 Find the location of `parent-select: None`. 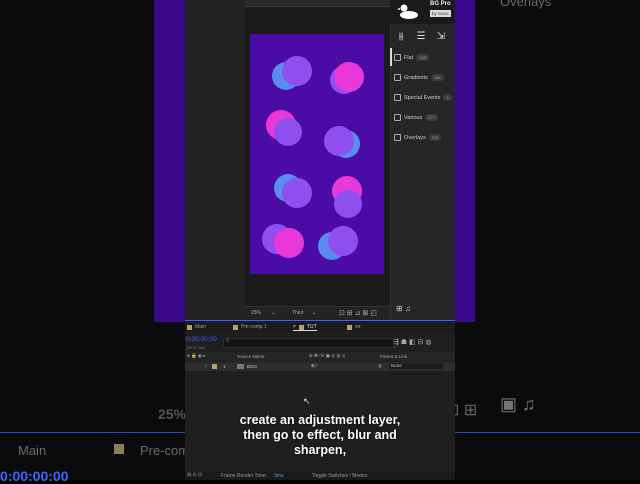

parent-select: None is located at coordinates (416, 366).